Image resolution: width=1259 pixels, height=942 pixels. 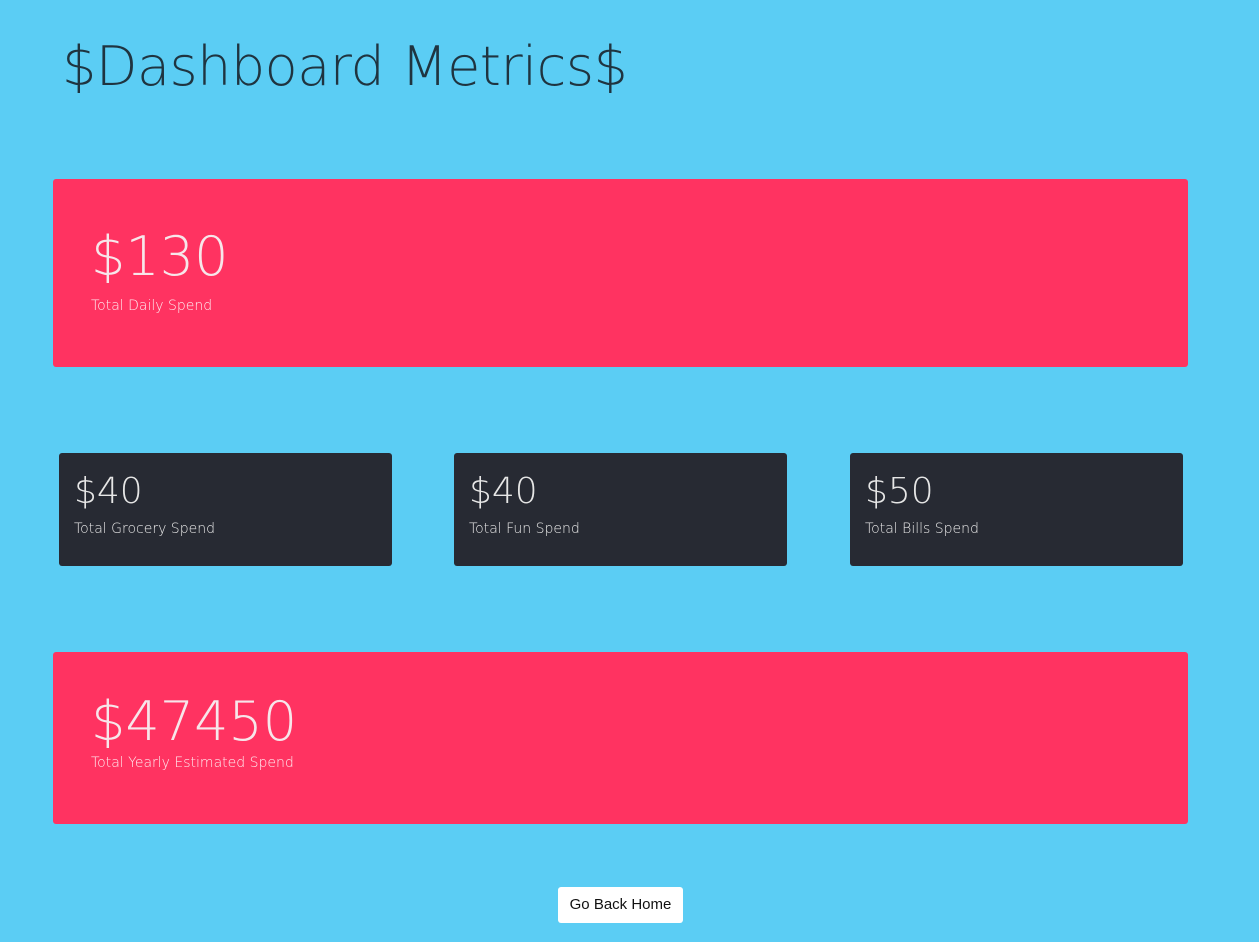 I want to click on go-back-home-button: Go Back Home, so click(x=620, y=905).